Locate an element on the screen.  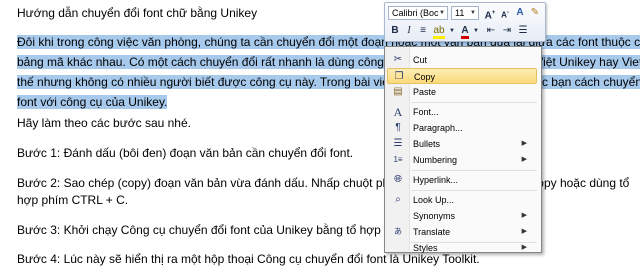
font-color-icon: A is located at coordinates (465, 31).